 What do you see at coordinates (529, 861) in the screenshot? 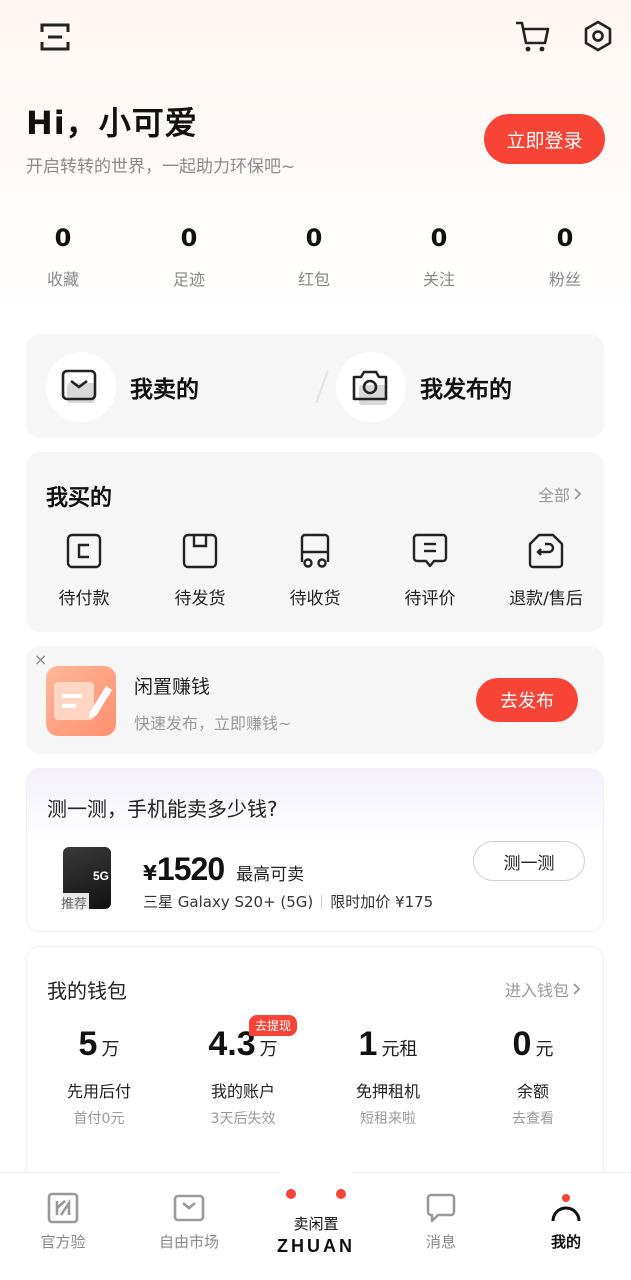
I see `test-price-button: 测一测` at bounding box center [529, 861].